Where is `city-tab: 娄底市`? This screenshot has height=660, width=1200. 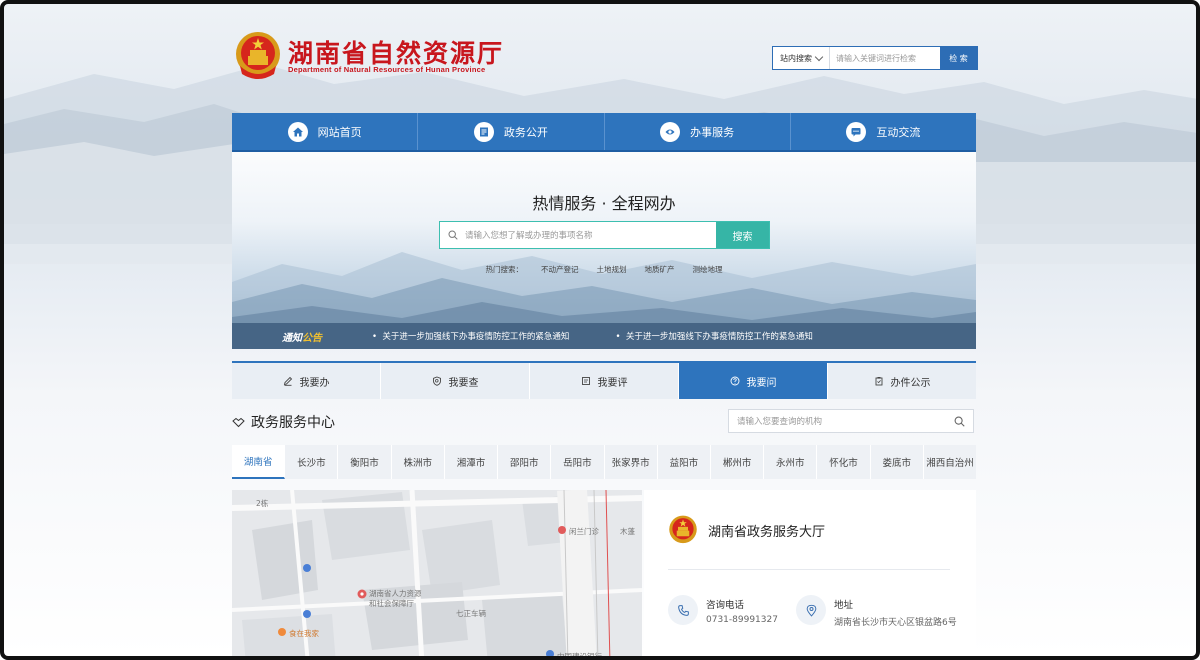
city-tab: 娄底市 is located at coordinates (897, 462).